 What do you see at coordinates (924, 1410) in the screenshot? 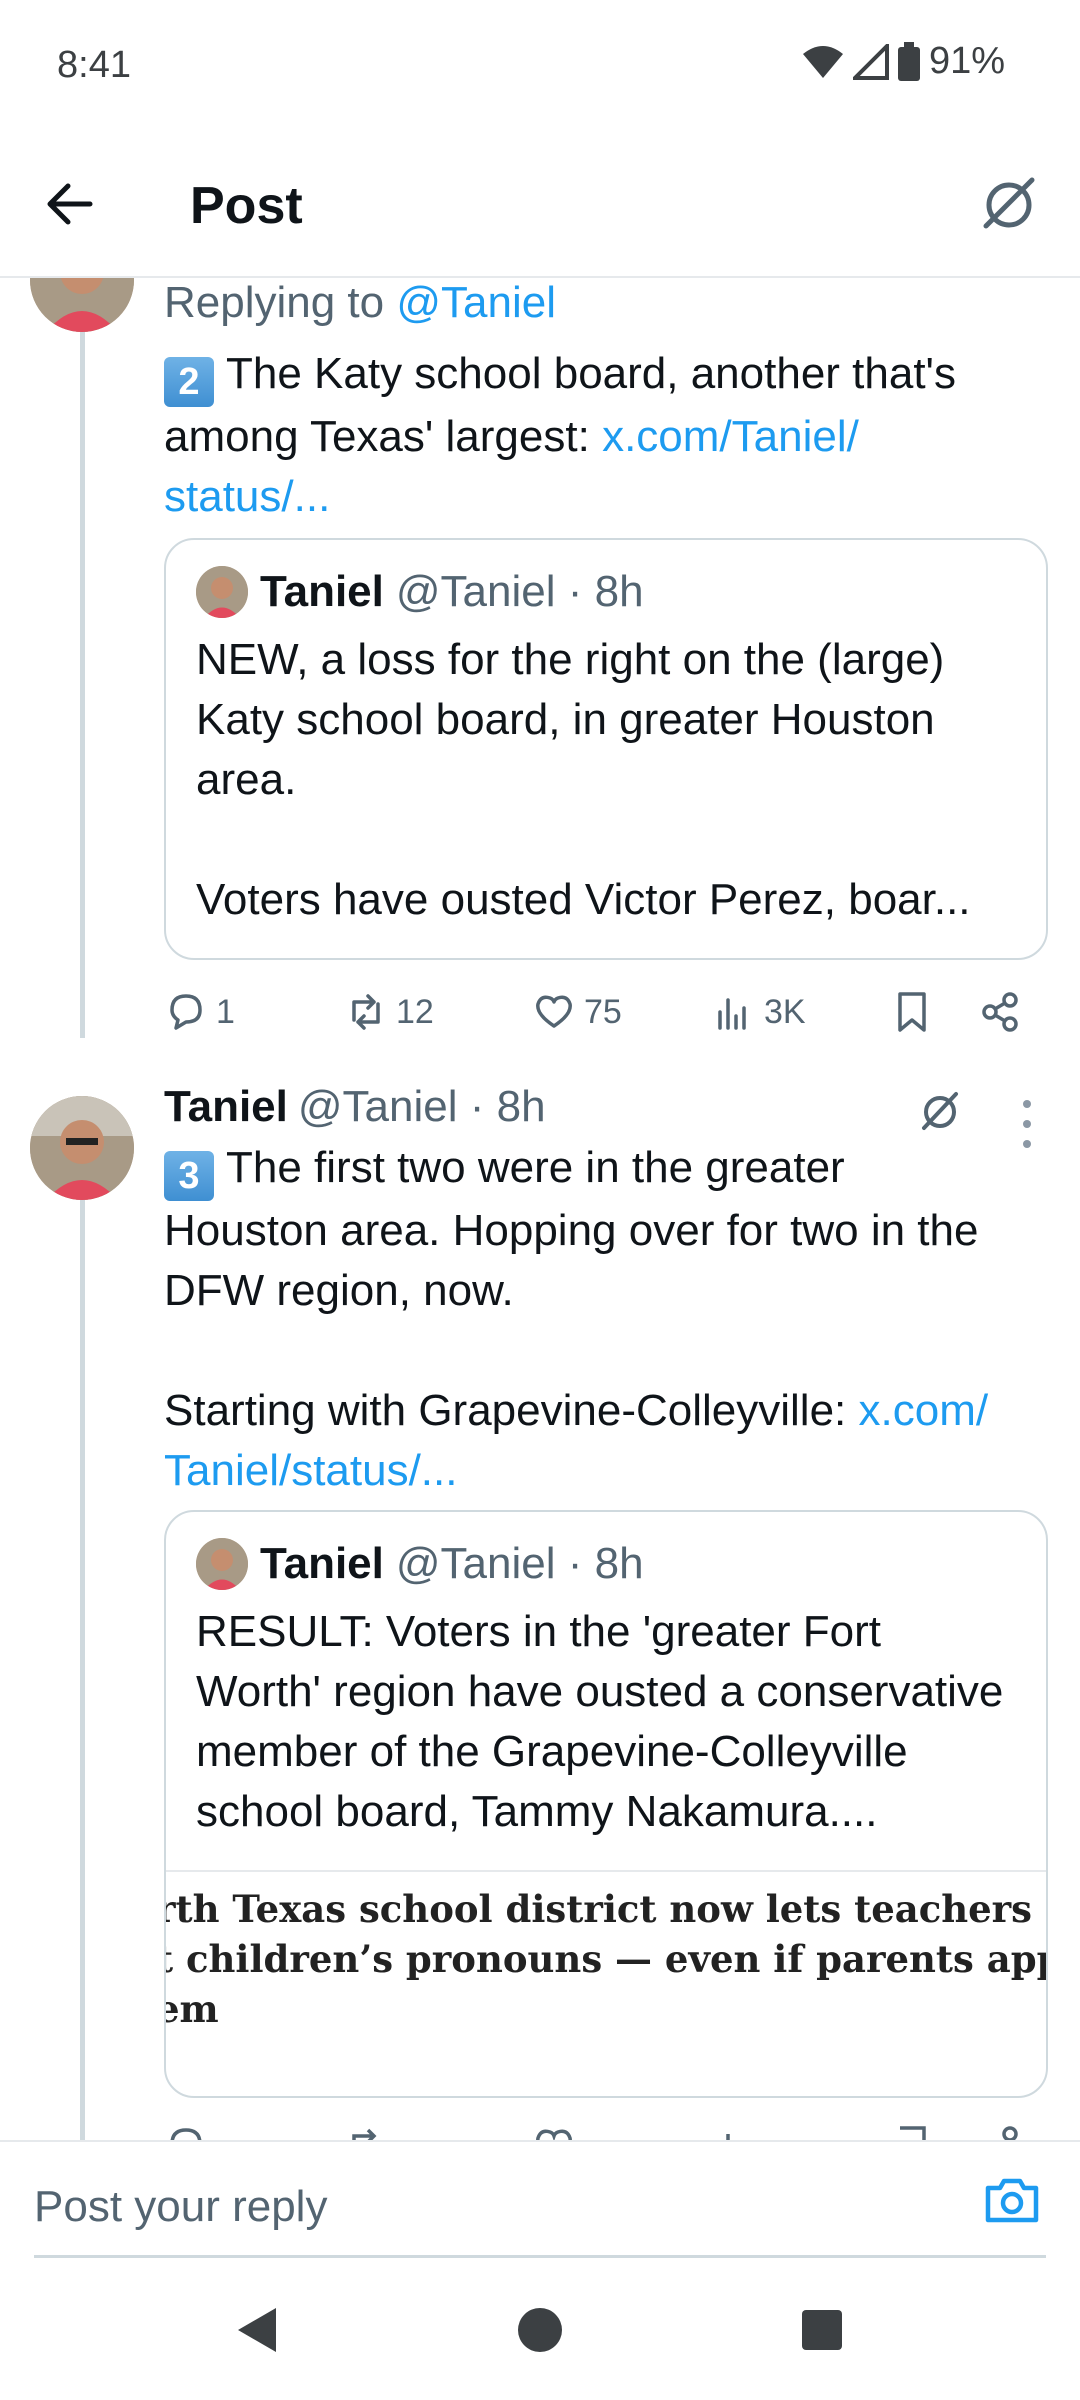
I see `post-link: x.com/` at bounding box center [924, 1410].